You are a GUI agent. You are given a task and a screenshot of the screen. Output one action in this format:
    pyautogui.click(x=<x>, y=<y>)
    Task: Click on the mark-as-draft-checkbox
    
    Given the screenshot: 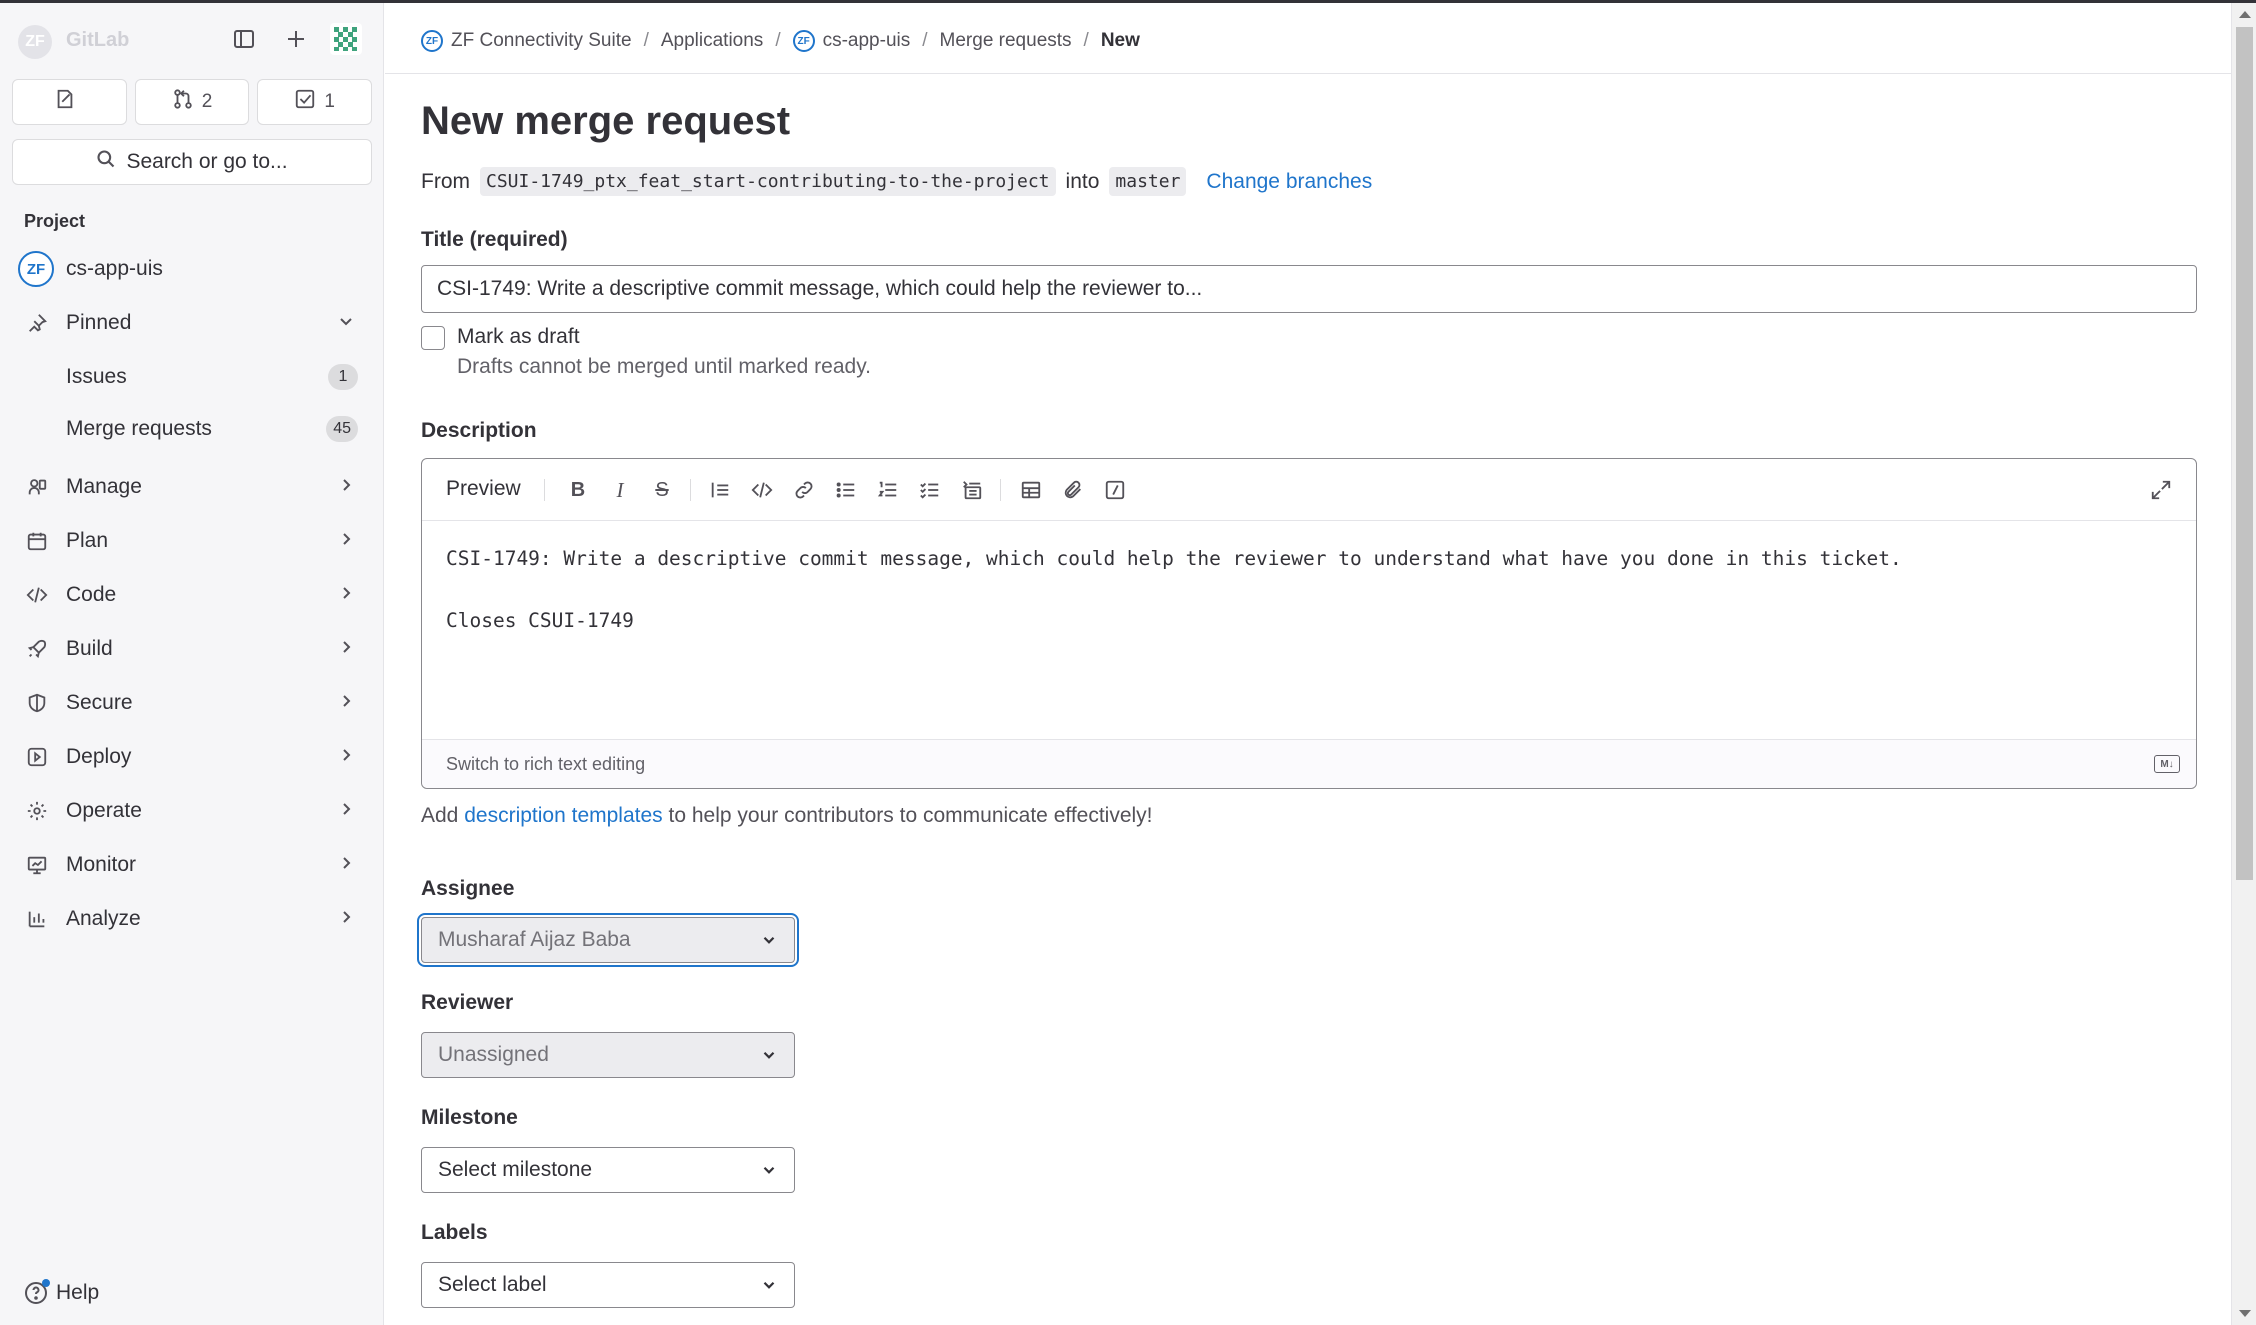 What is the action you would take?
    pyautogui.click(x=433, y=338)
    